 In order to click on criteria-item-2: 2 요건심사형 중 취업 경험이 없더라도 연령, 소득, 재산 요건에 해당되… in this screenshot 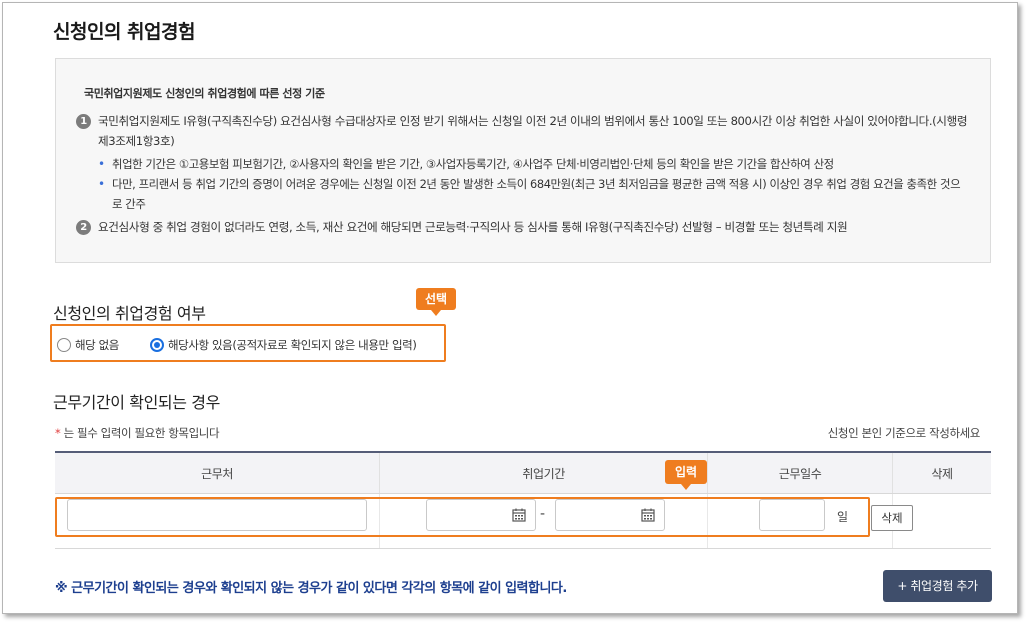, I will do `click(523, 227)`.